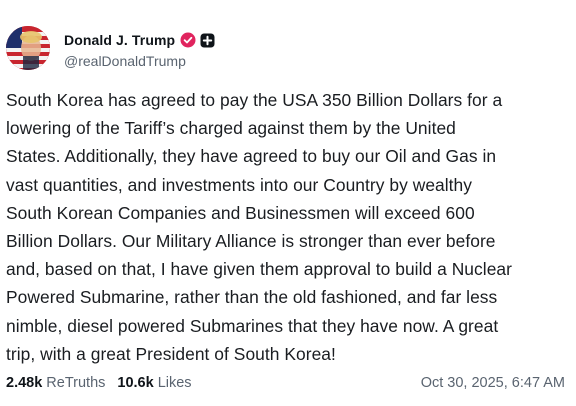 The width and height of the screenshot is (576, 406). I want to click on verified-badge-icon, so click(188, 40).